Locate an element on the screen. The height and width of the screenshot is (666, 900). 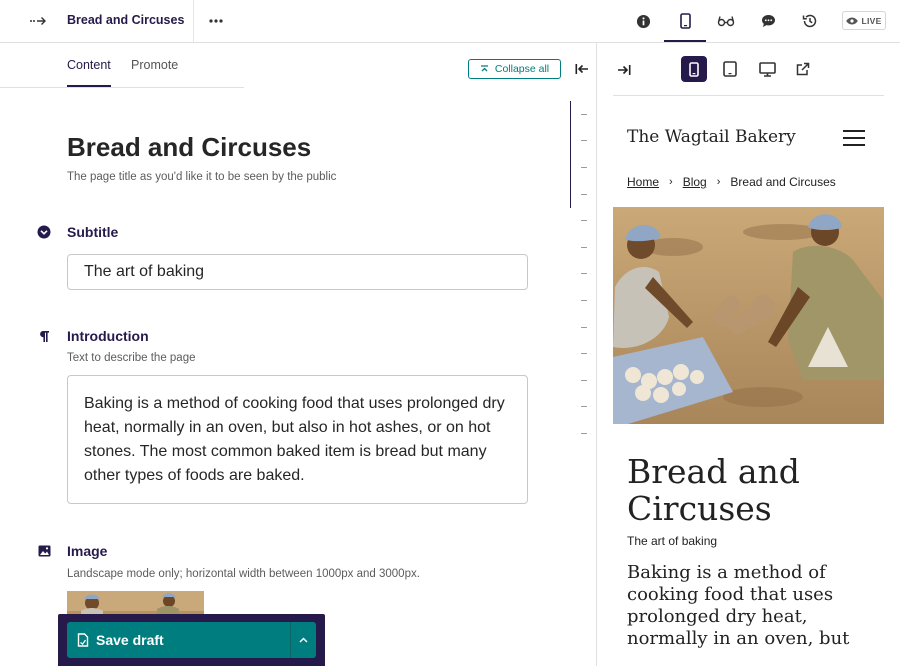
mobile-icon is located at coordinates (694, 69).